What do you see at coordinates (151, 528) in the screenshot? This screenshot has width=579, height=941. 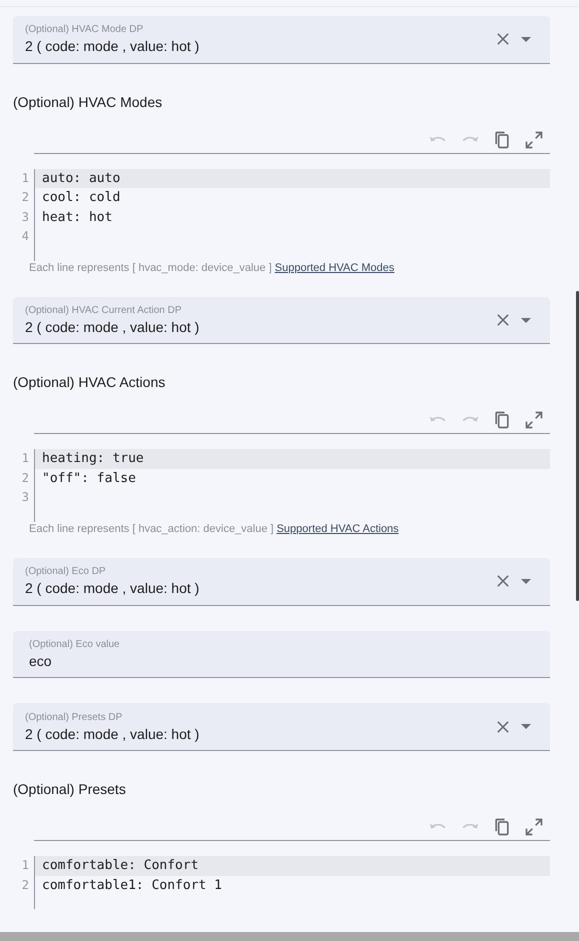 I see `helper-text: Each line represents [ hvac_action: device_value ]` at bounding box center [151, 528].